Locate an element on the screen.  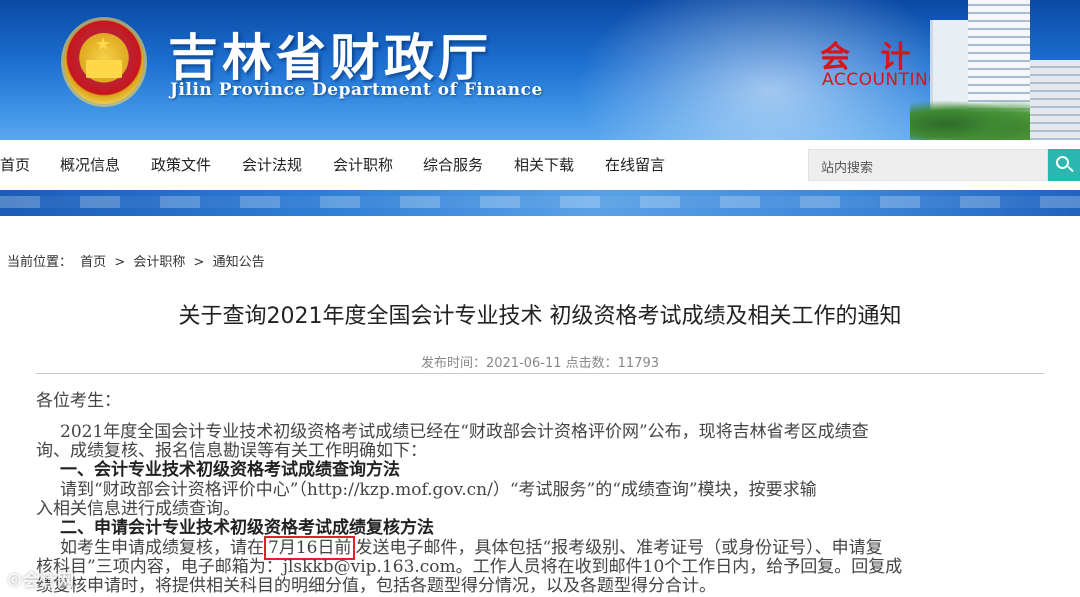
breadcrumb-accounting-title: 会计职称 is located at coordinates (159, 262).